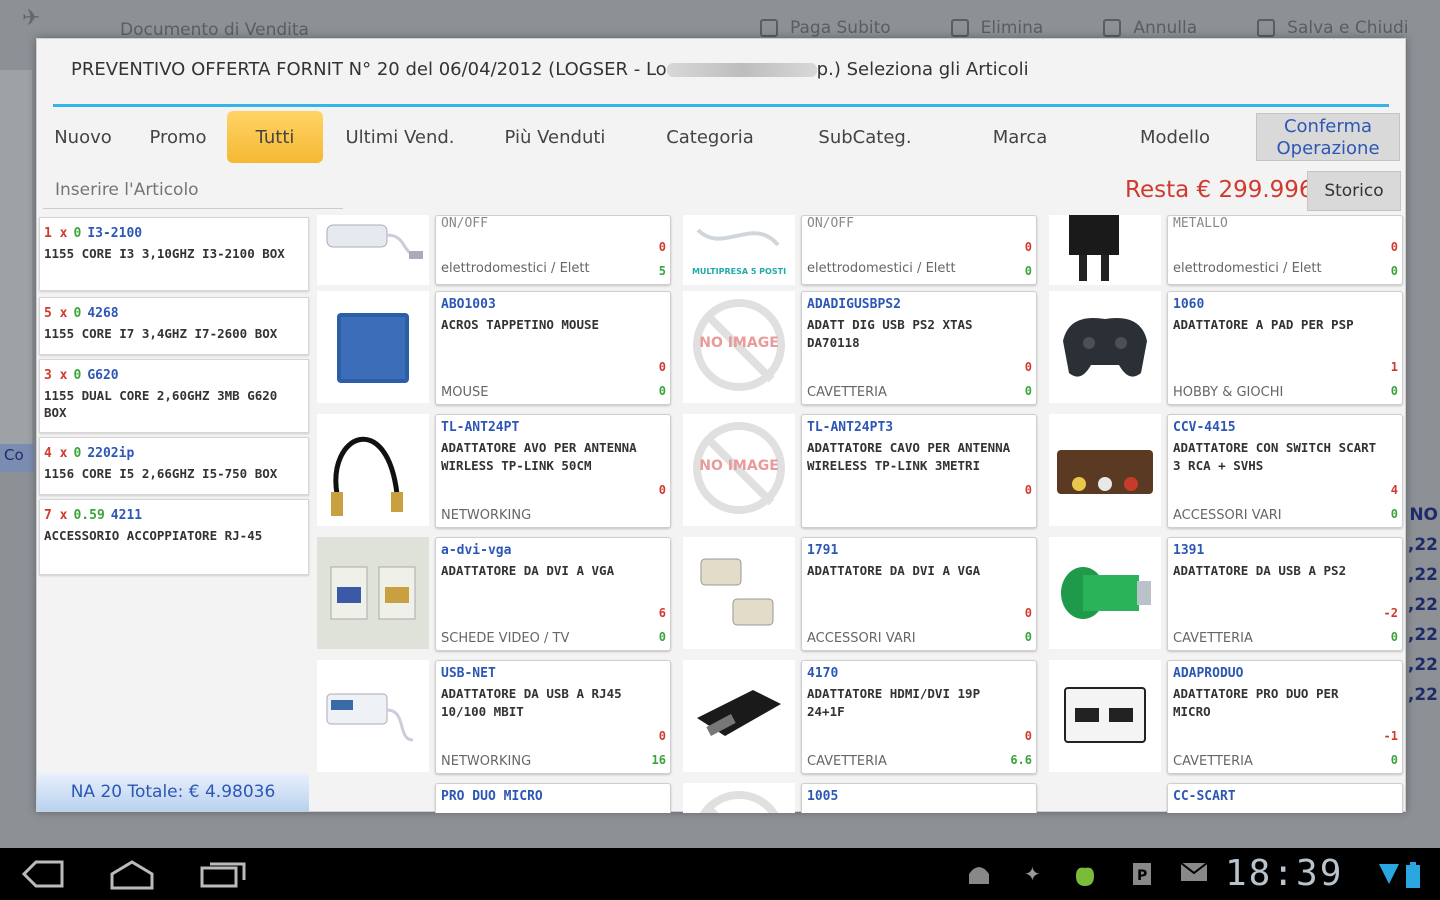  I want to click on tab-promo: Promo, so click(178, 137).